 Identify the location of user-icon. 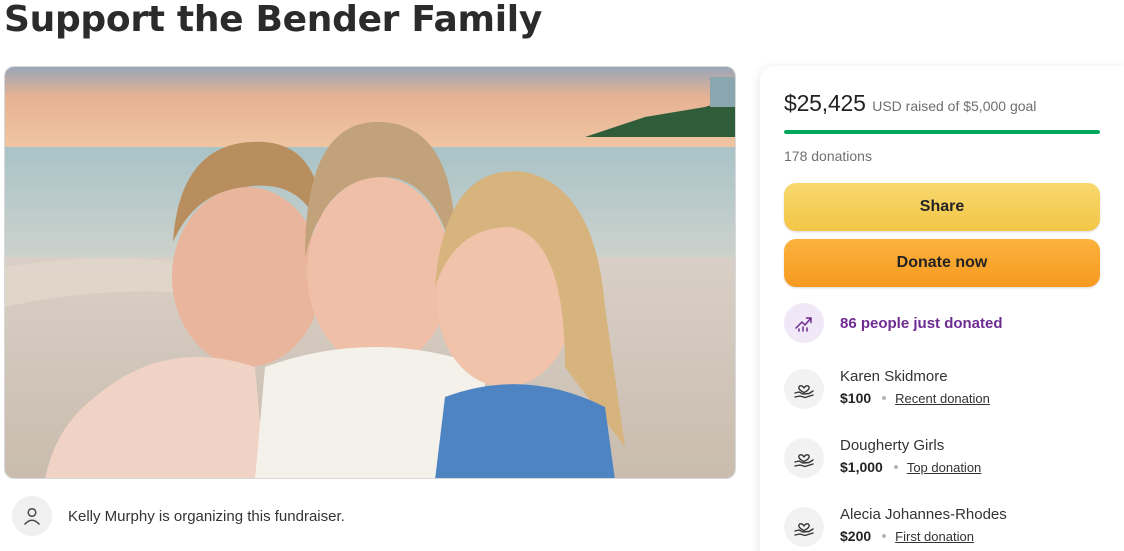
(32, 516).